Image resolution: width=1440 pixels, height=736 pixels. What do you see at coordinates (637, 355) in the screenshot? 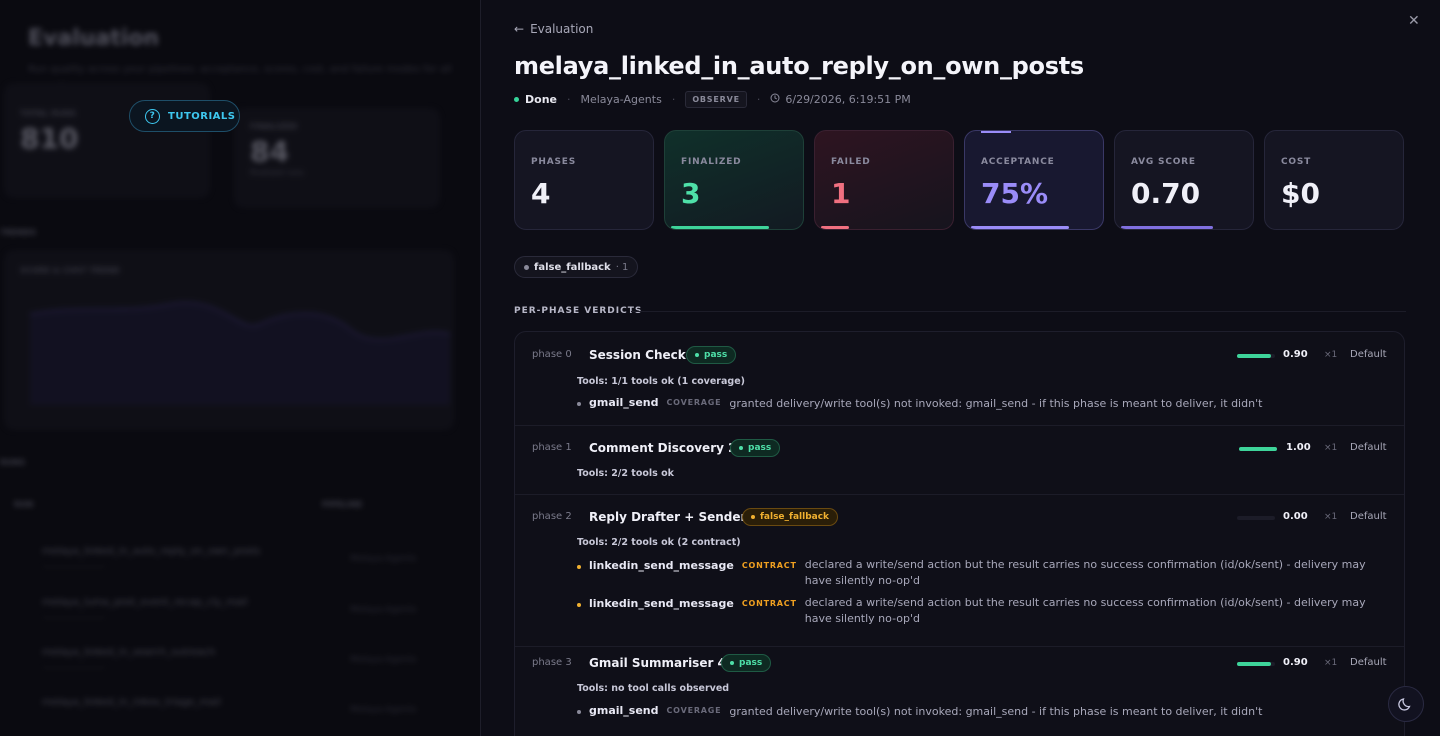
I see `phase-name: Session Check` at bounding box center [637, 355].